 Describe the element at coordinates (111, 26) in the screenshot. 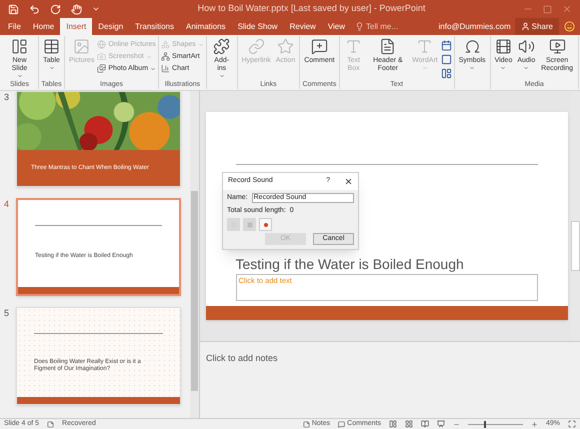

I see `ribbon-tab: Design` at that location.